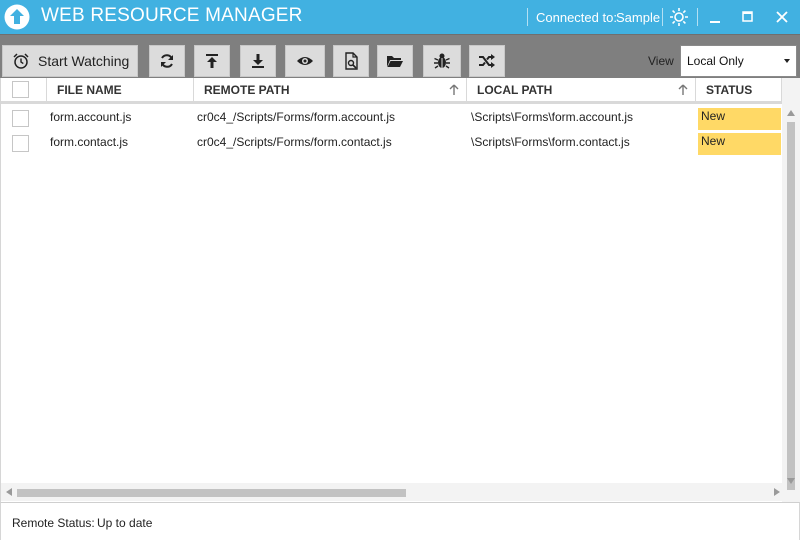 This screenshot has width=800, height=540. I want to click on start-watching-button: Start Watching, so click(70, 61).